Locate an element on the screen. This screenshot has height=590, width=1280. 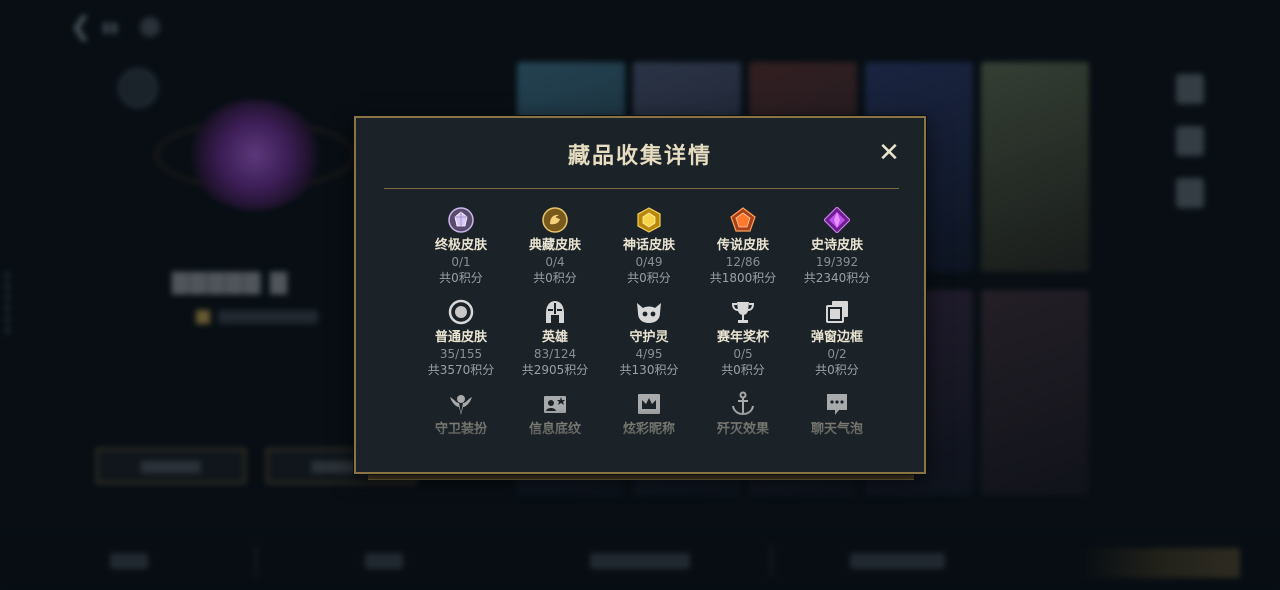
collection-item-trophy: 赛年奖杯 0/5 共0积分 is located at coordinates (743, 344).